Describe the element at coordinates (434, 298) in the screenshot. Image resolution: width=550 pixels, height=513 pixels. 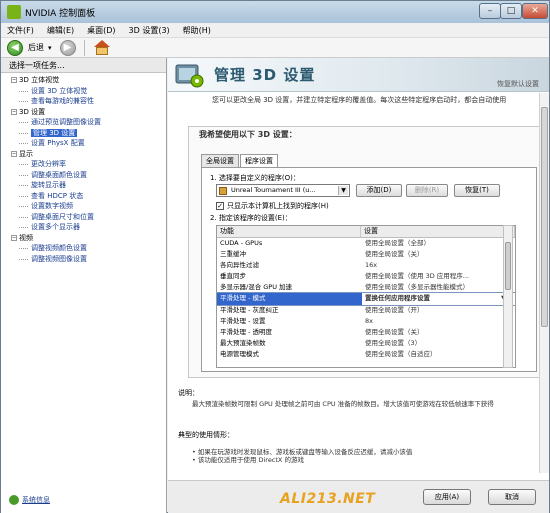
I see `setting-cell: 置换任何应用程序设置` at that location.